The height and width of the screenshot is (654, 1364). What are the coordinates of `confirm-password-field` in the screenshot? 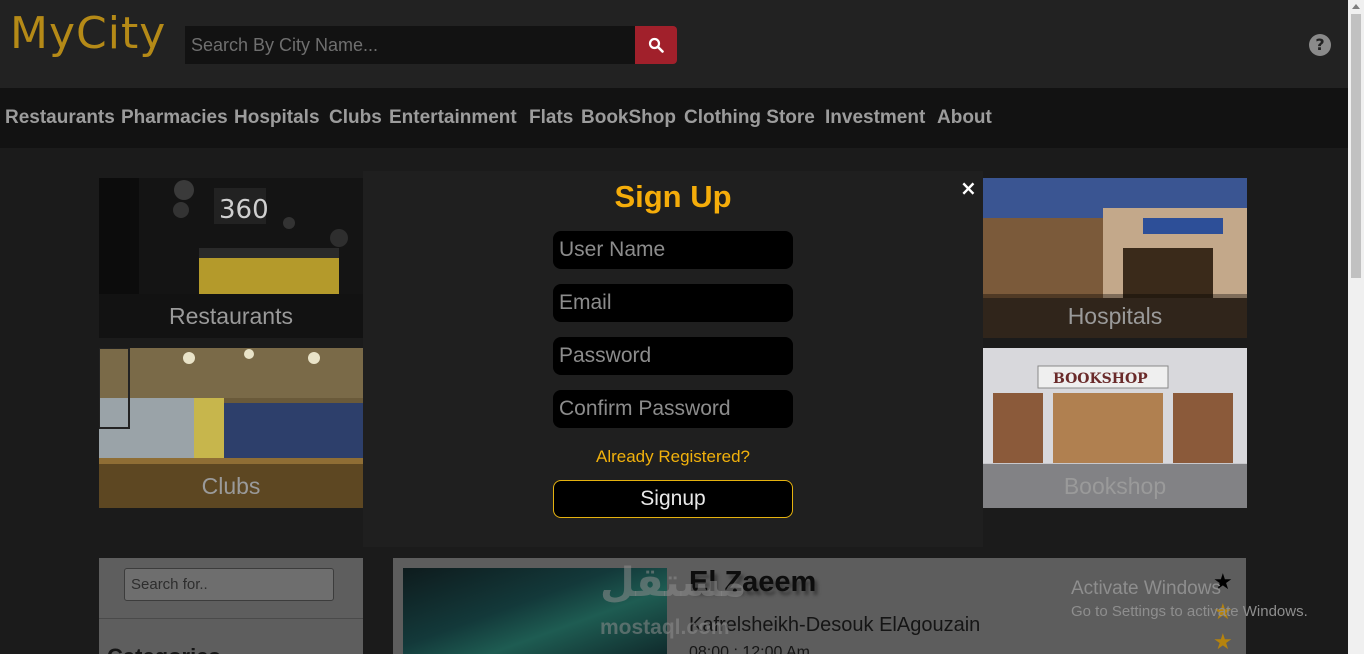 It's located at (673, 409).